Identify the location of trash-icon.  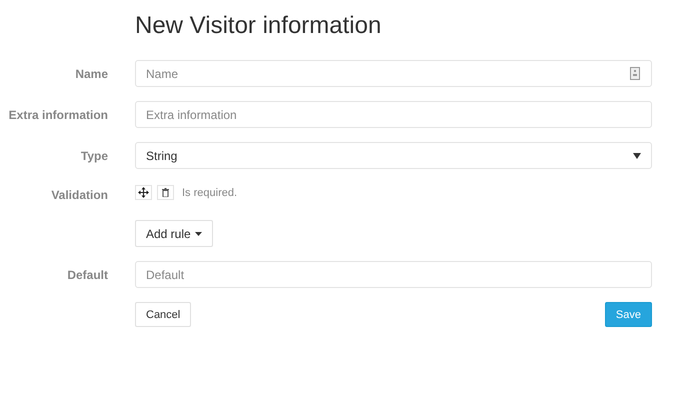
(165, 192).